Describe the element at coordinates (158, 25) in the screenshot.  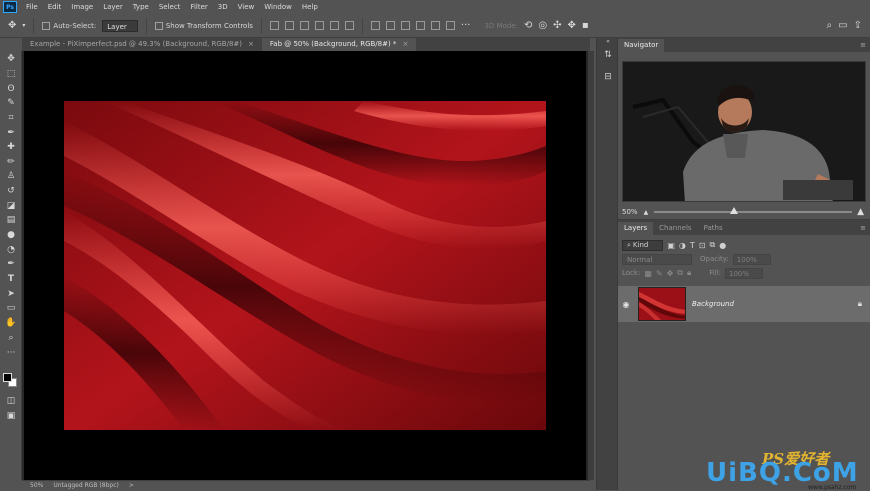
I see `transform-controls-checkbox` at that location.